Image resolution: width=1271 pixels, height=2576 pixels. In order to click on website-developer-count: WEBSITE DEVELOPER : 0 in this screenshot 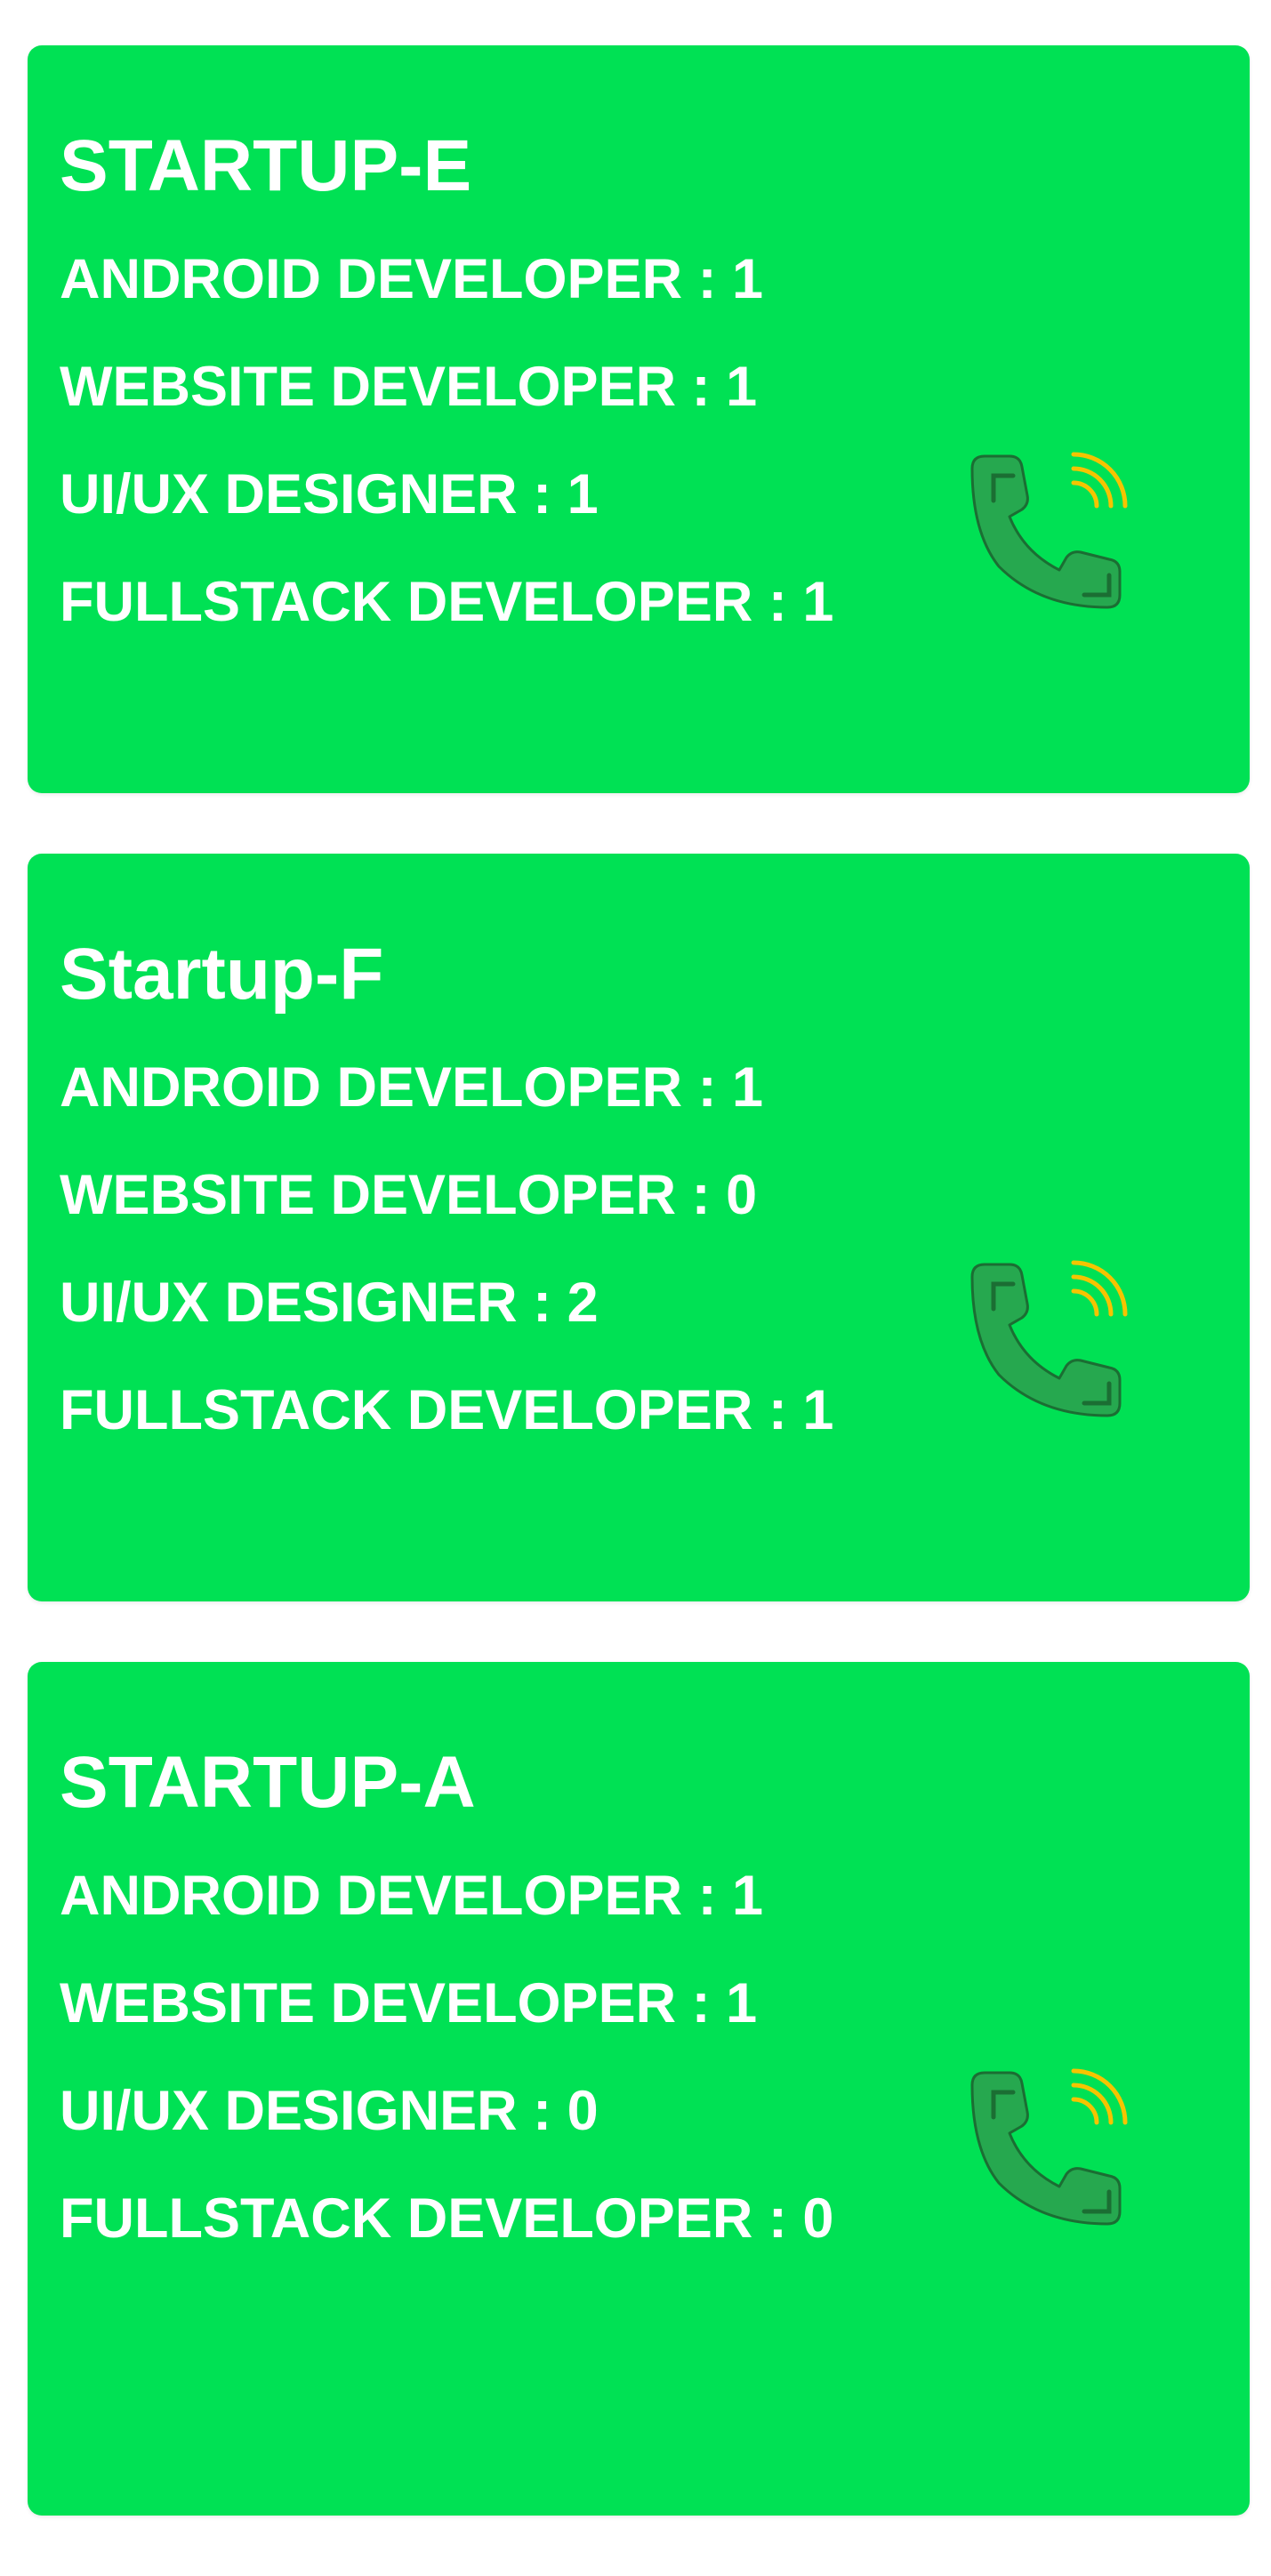, I will do `click(409, 1195)`.